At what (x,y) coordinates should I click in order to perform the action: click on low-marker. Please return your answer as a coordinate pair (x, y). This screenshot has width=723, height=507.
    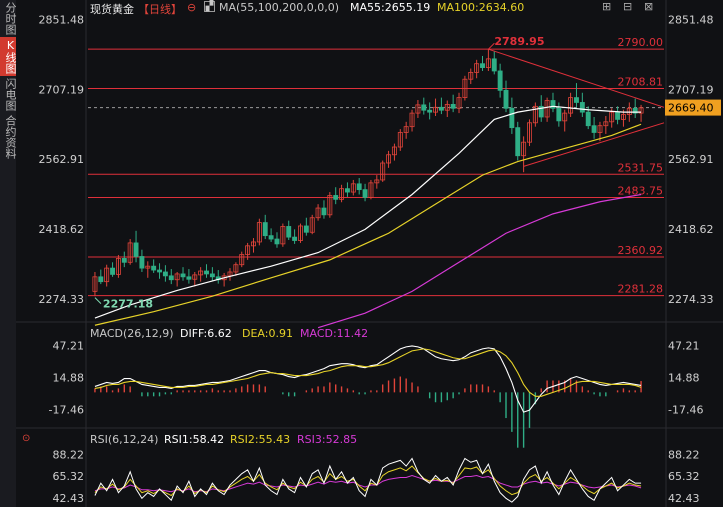
    Looking at the image, I should click on (98, 301).